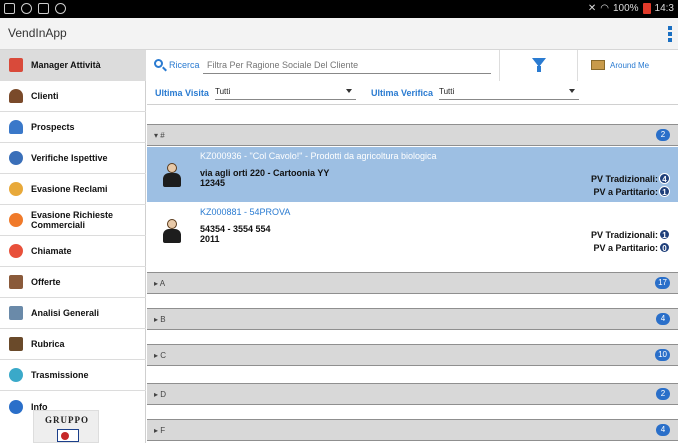 The height and width of the screenshot is (443, 678). What do you see at coordinates (16, 158) in the screenshot?
I see `inspection-icon` at bounding box center [16, 158].